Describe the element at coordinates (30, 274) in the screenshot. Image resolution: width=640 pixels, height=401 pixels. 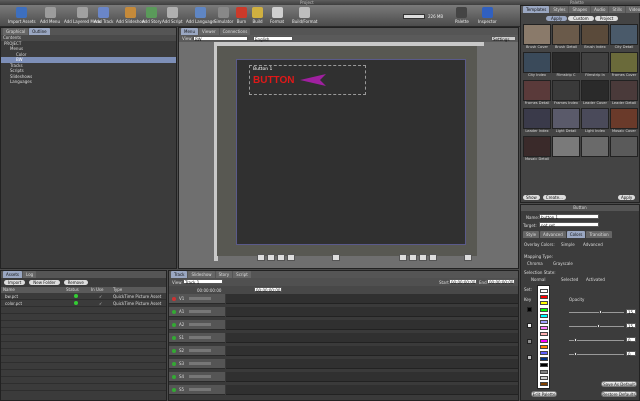
I see `tab-log: Log` at that location.